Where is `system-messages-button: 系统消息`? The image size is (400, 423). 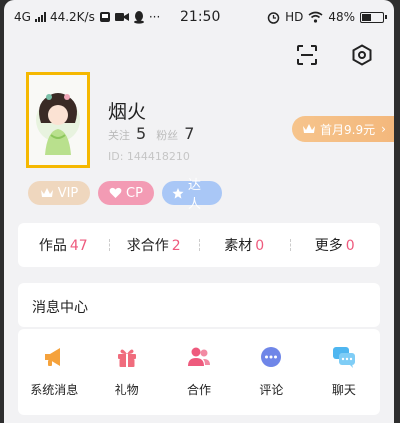 system-messages-button: 系统消息 is located at coordinates (54, 372).